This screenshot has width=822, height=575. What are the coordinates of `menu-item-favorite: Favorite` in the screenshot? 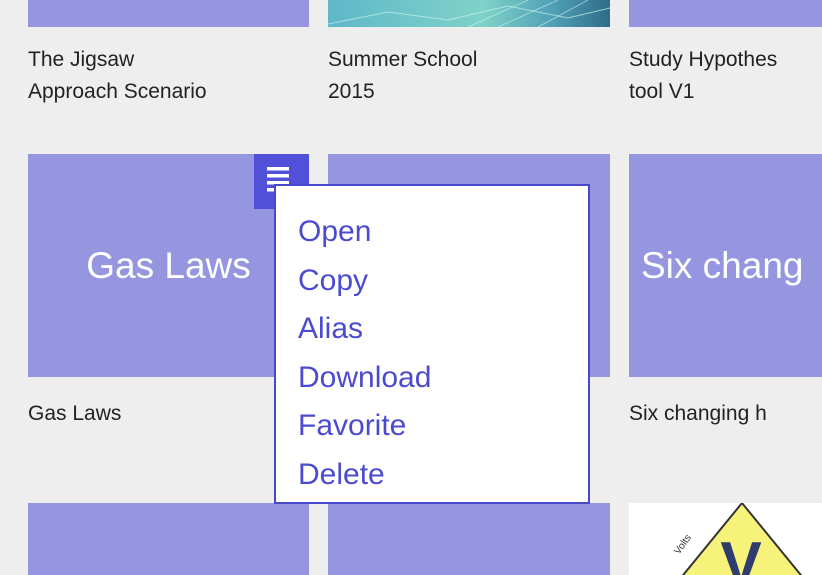 It's located at (432, 426).